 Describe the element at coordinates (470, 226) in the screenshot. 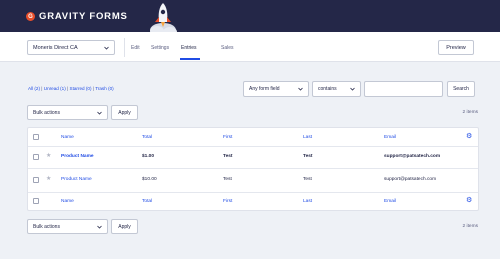

I see `item-count-bottom: 2 items` at that location.